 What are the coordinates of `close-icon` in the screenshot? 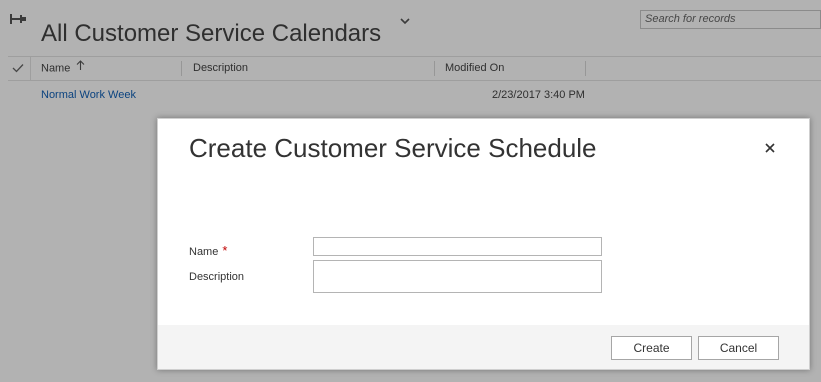 It's located at (770, 148).